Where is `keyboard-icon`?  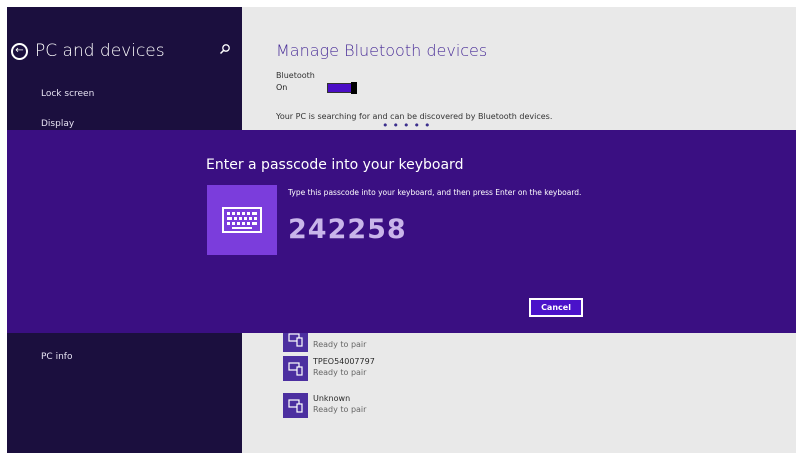 keyboard-icon is located at coordinates (242, 220).